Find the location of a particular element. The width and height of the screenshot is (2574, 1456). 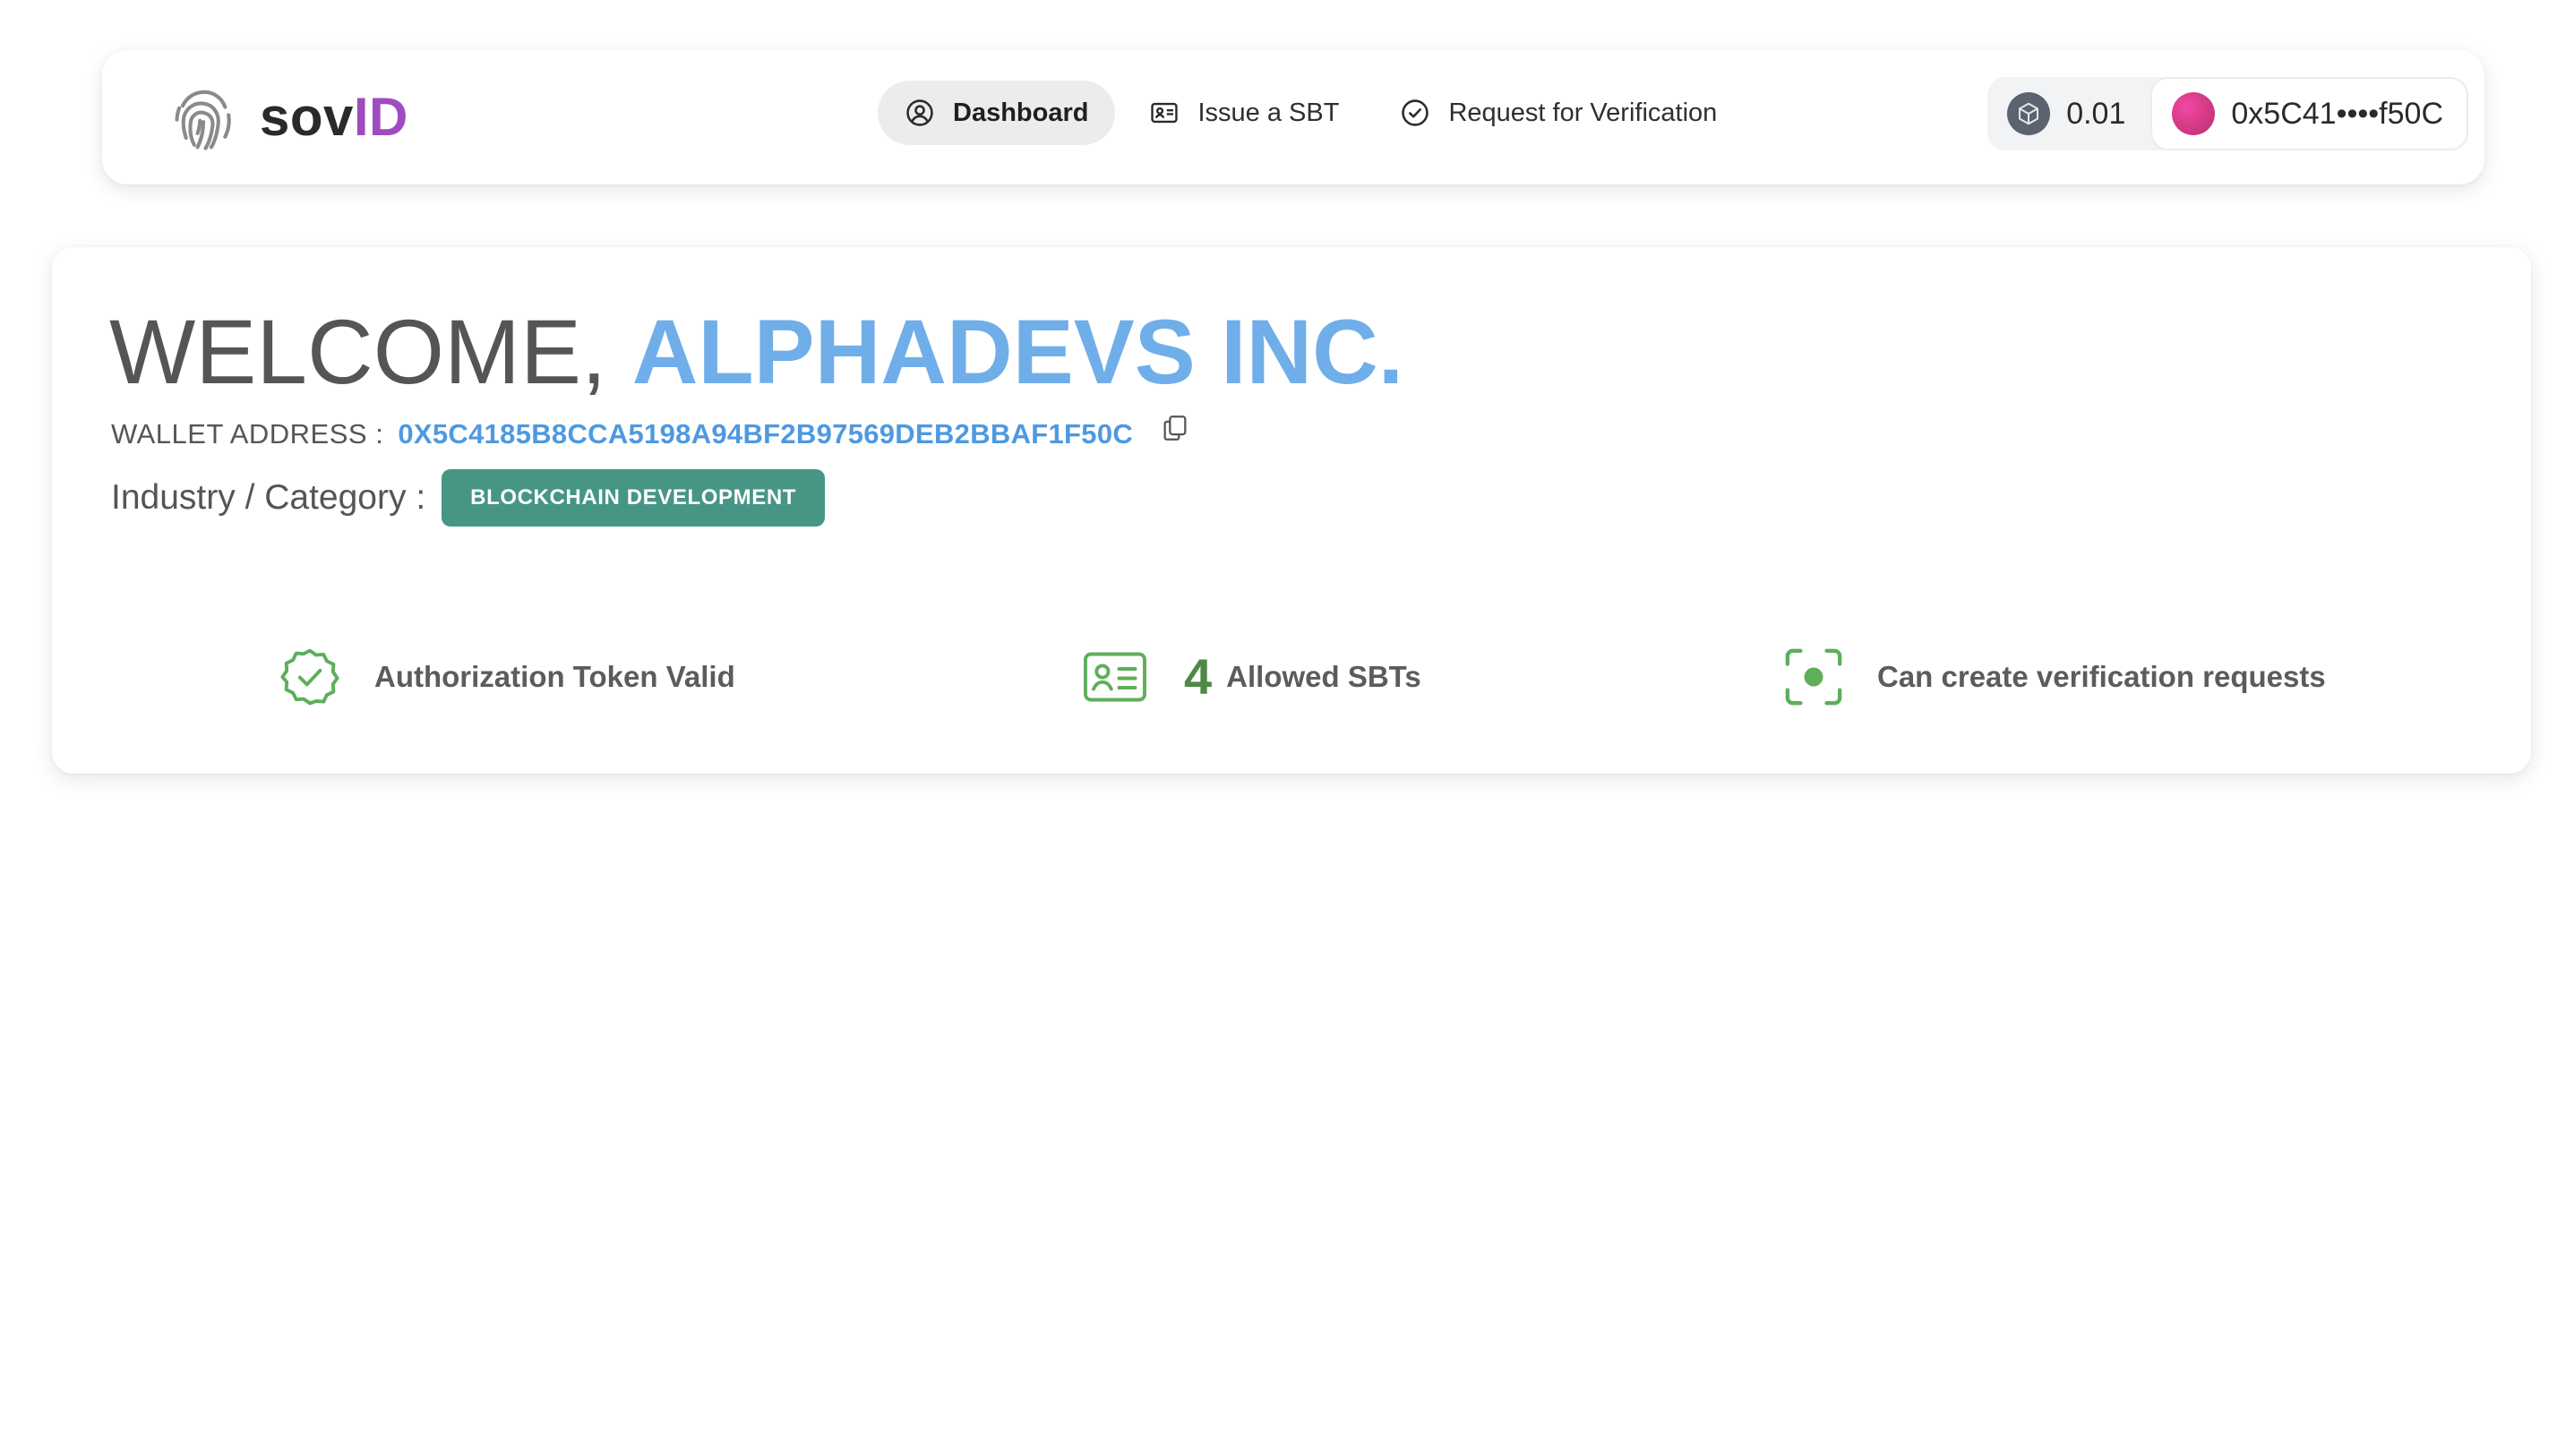

check-circle-icon is located at coordinates (1415, 112).